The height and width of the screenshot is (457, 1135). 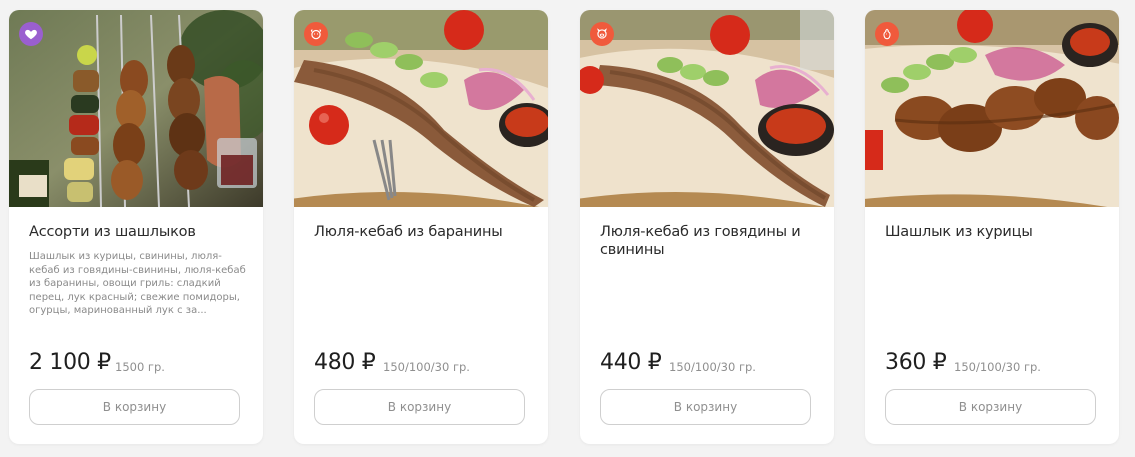 I want to click on badge-sheep, so click(x=316, y=34).